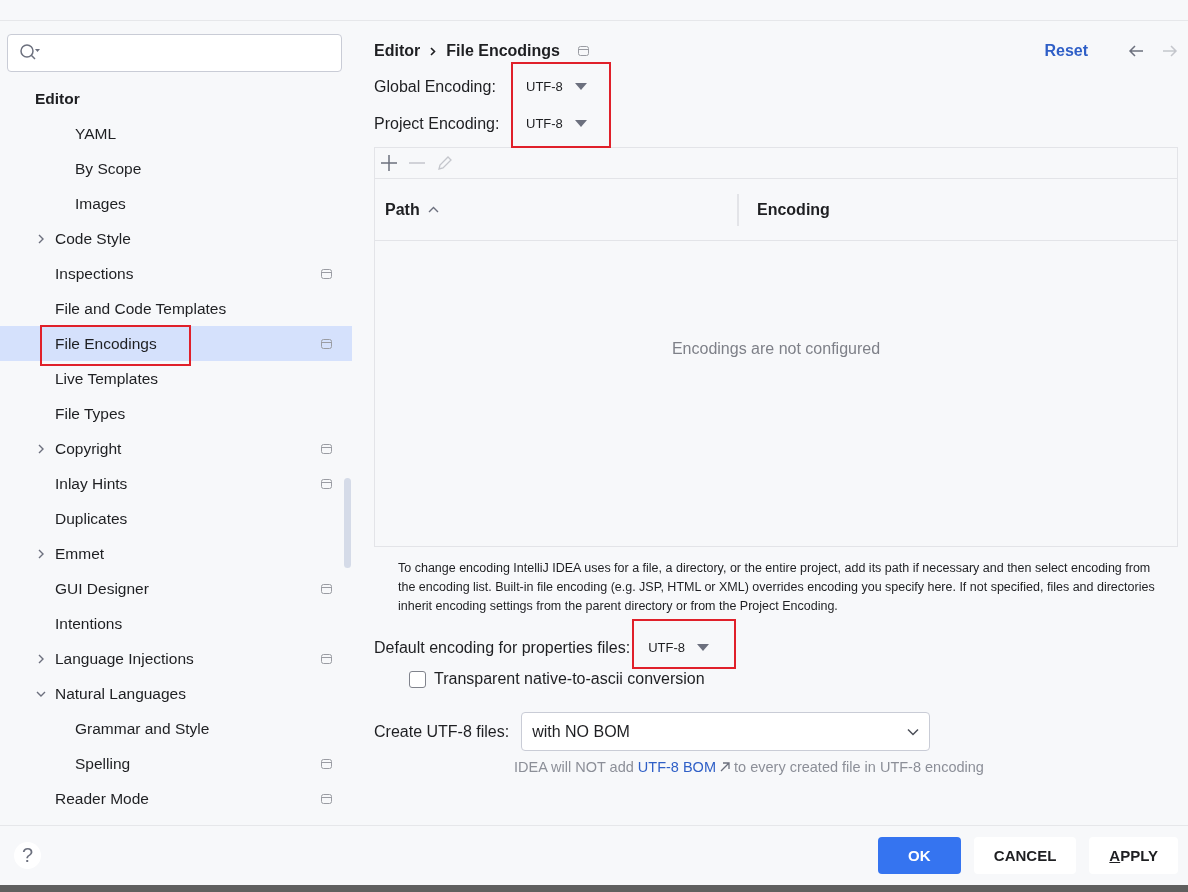  I want to click on tree-item: Images, so click(176, 203).